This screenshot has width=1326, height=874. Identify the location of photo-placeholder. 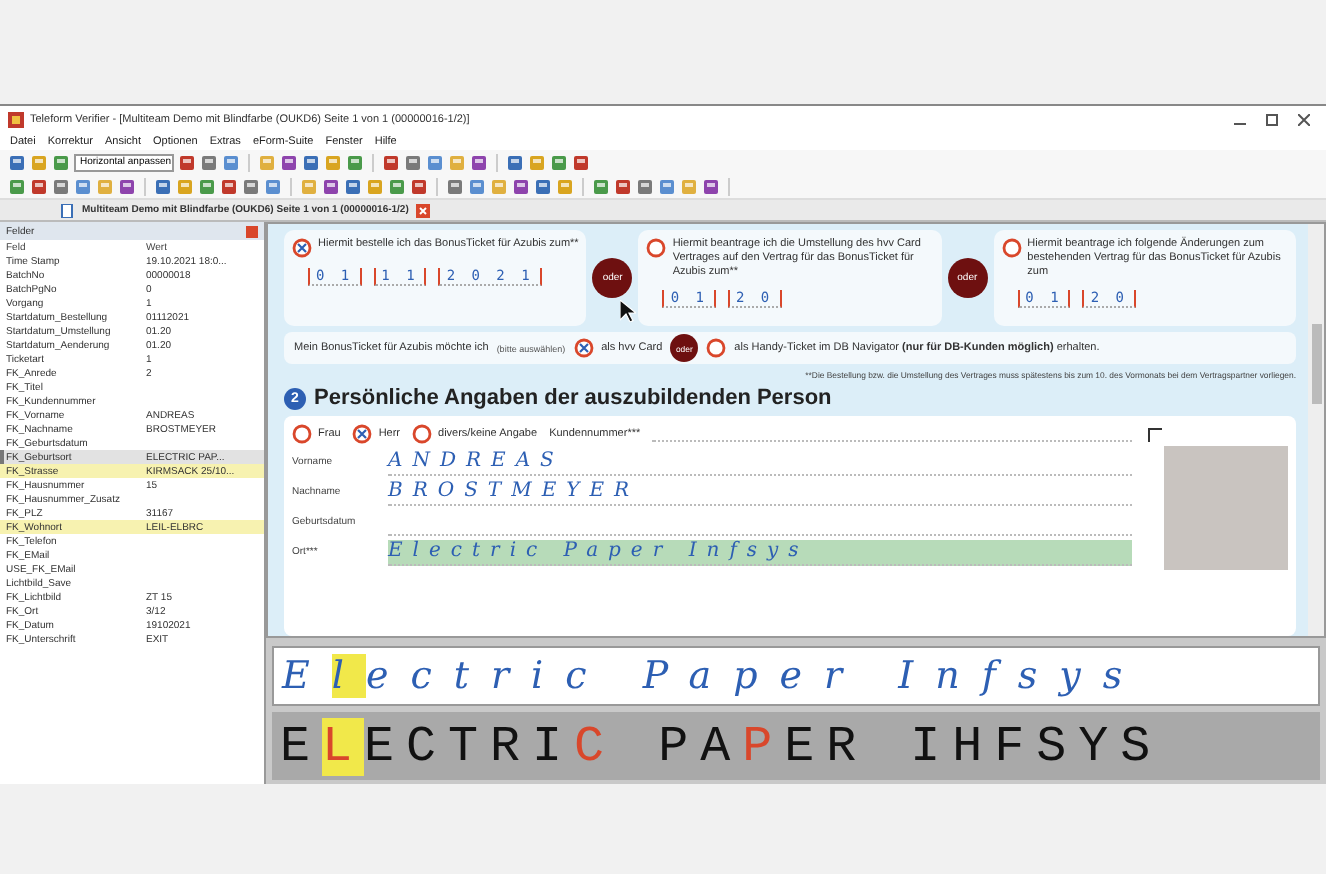
(1226, 508).